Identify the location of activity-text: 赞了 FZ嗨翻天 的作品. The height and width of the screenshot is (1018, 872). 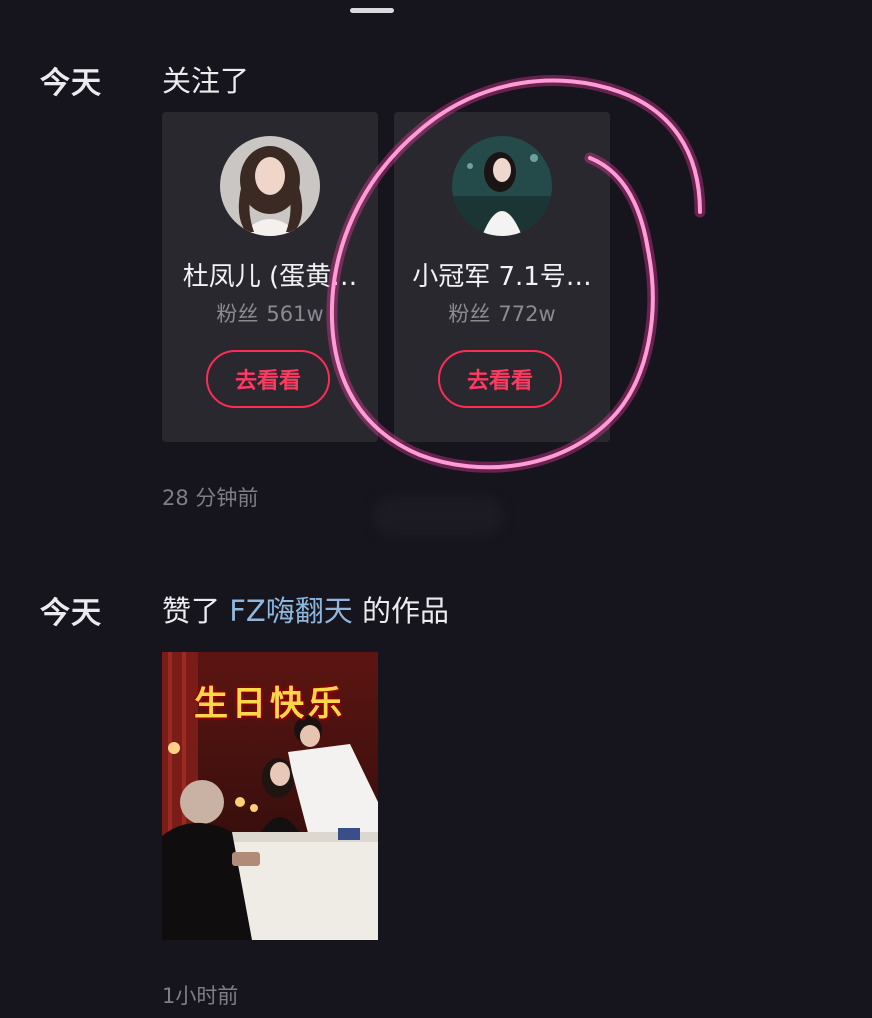
(305, 609).